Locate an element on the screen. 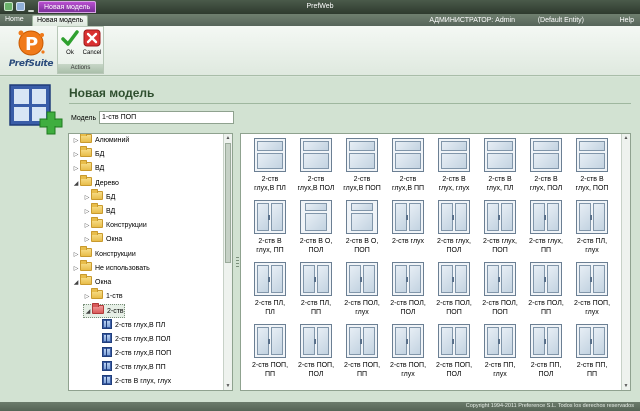  tree-model-item: 2-ств глух,В ПОП is located at coordinates (132, 354).